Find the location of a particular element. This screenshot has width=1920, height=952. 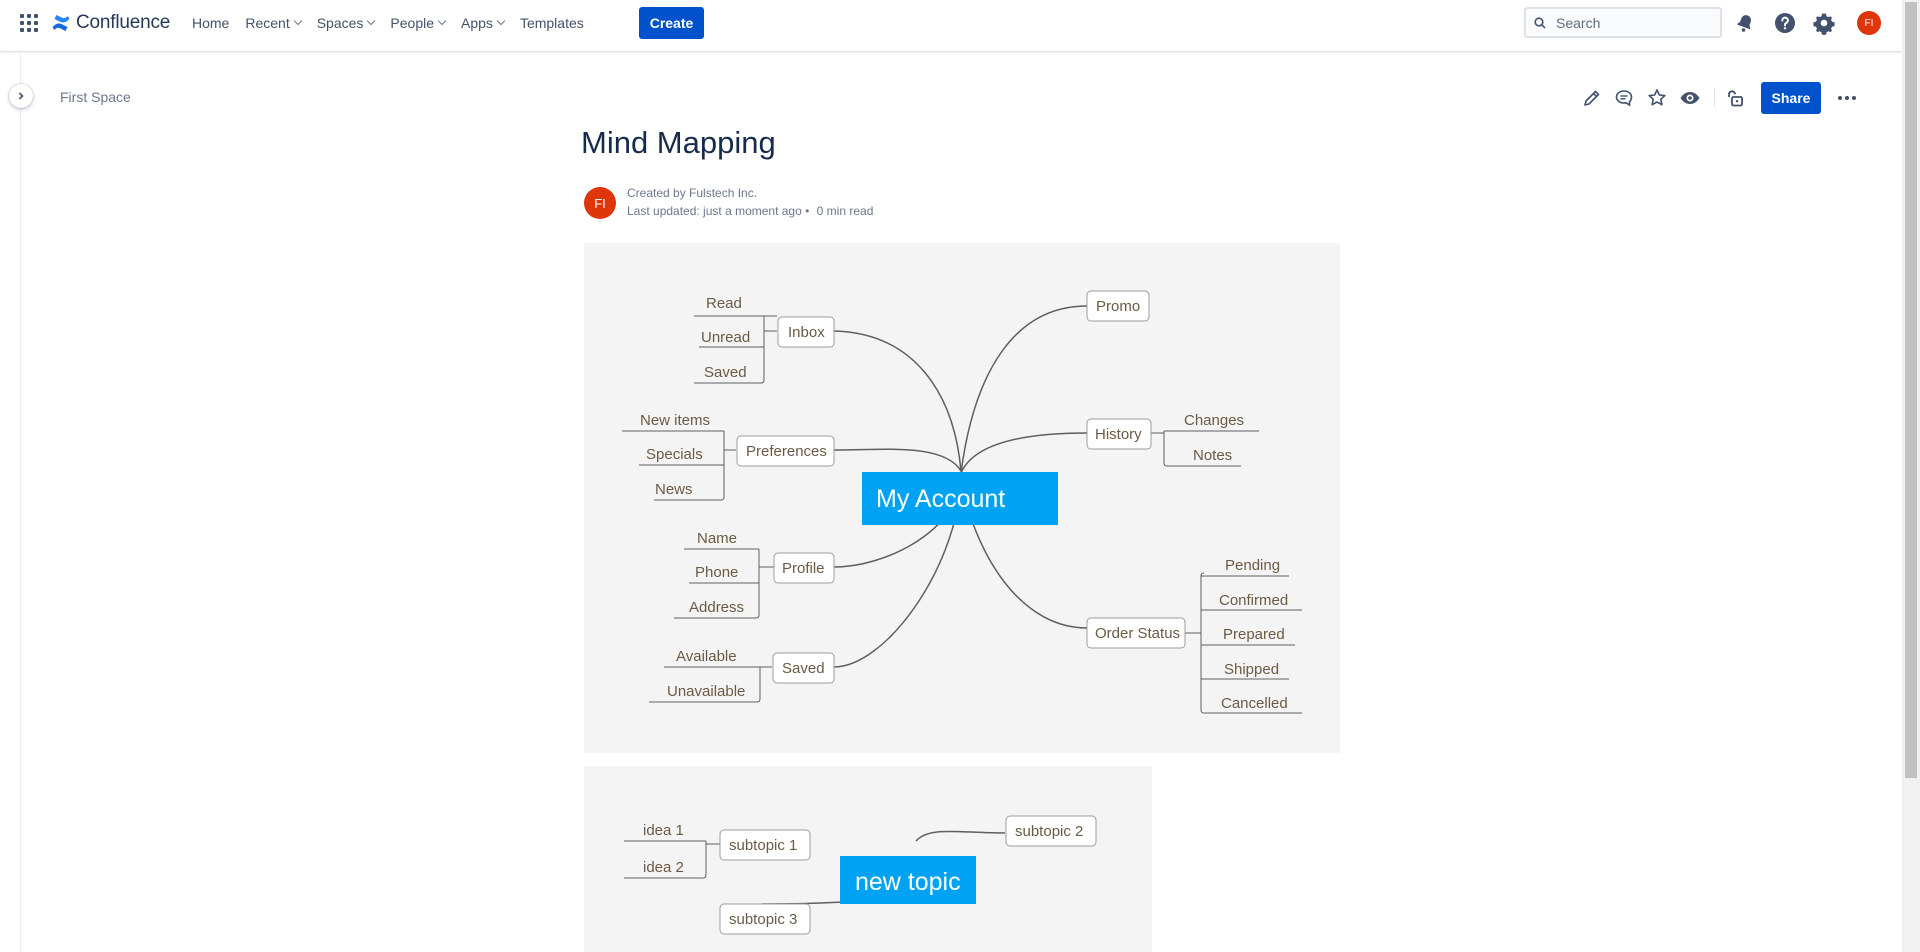

leaf-prepared: Prepared is located at coordinates (1254, 634).